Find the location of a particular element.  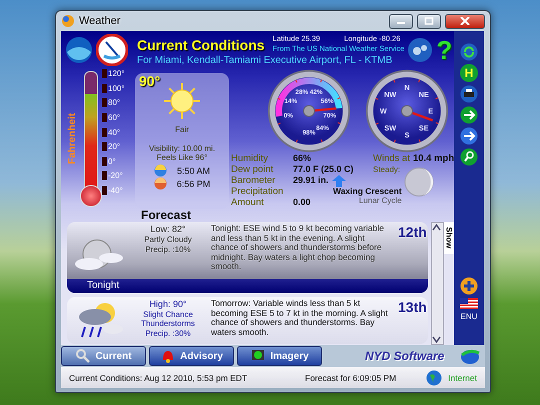

sunset-time: 6:56 PM is located at coordinates (193, 183).